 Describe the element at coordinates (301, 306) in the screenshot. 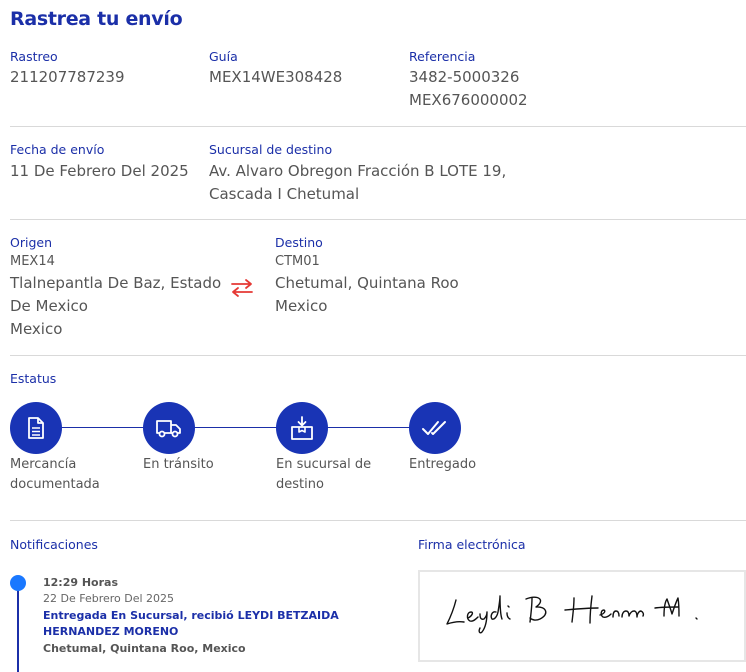

I see `destino-line-2: Mexico` at that location.